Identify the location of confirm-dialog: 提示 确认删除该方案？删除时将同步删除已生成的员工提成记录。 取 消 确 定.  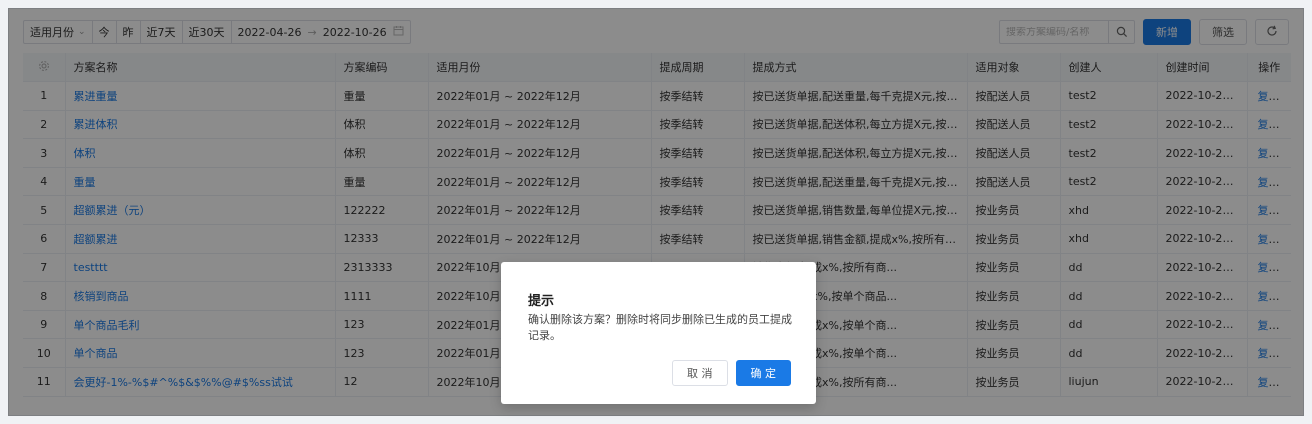
(658, 333).